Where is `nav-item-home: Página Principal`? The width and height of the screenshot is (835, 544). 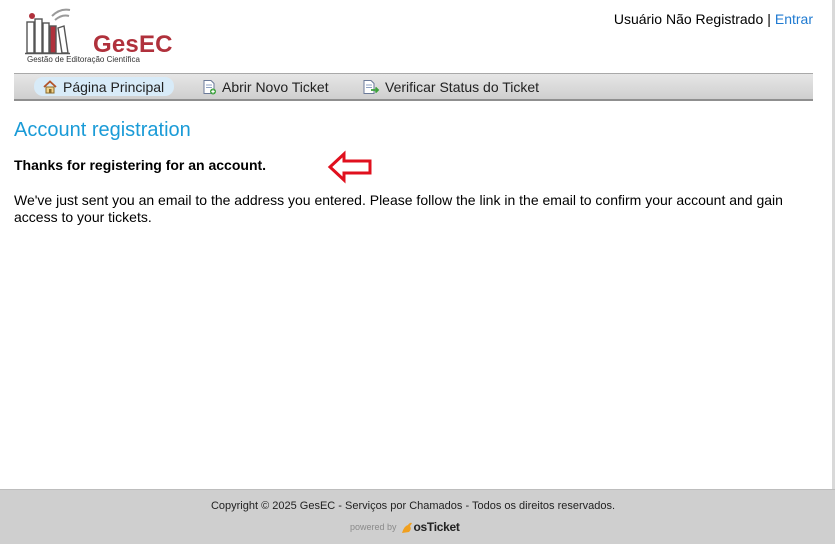 nav-item-home: Página Principal is located at coordinates (104, 86).